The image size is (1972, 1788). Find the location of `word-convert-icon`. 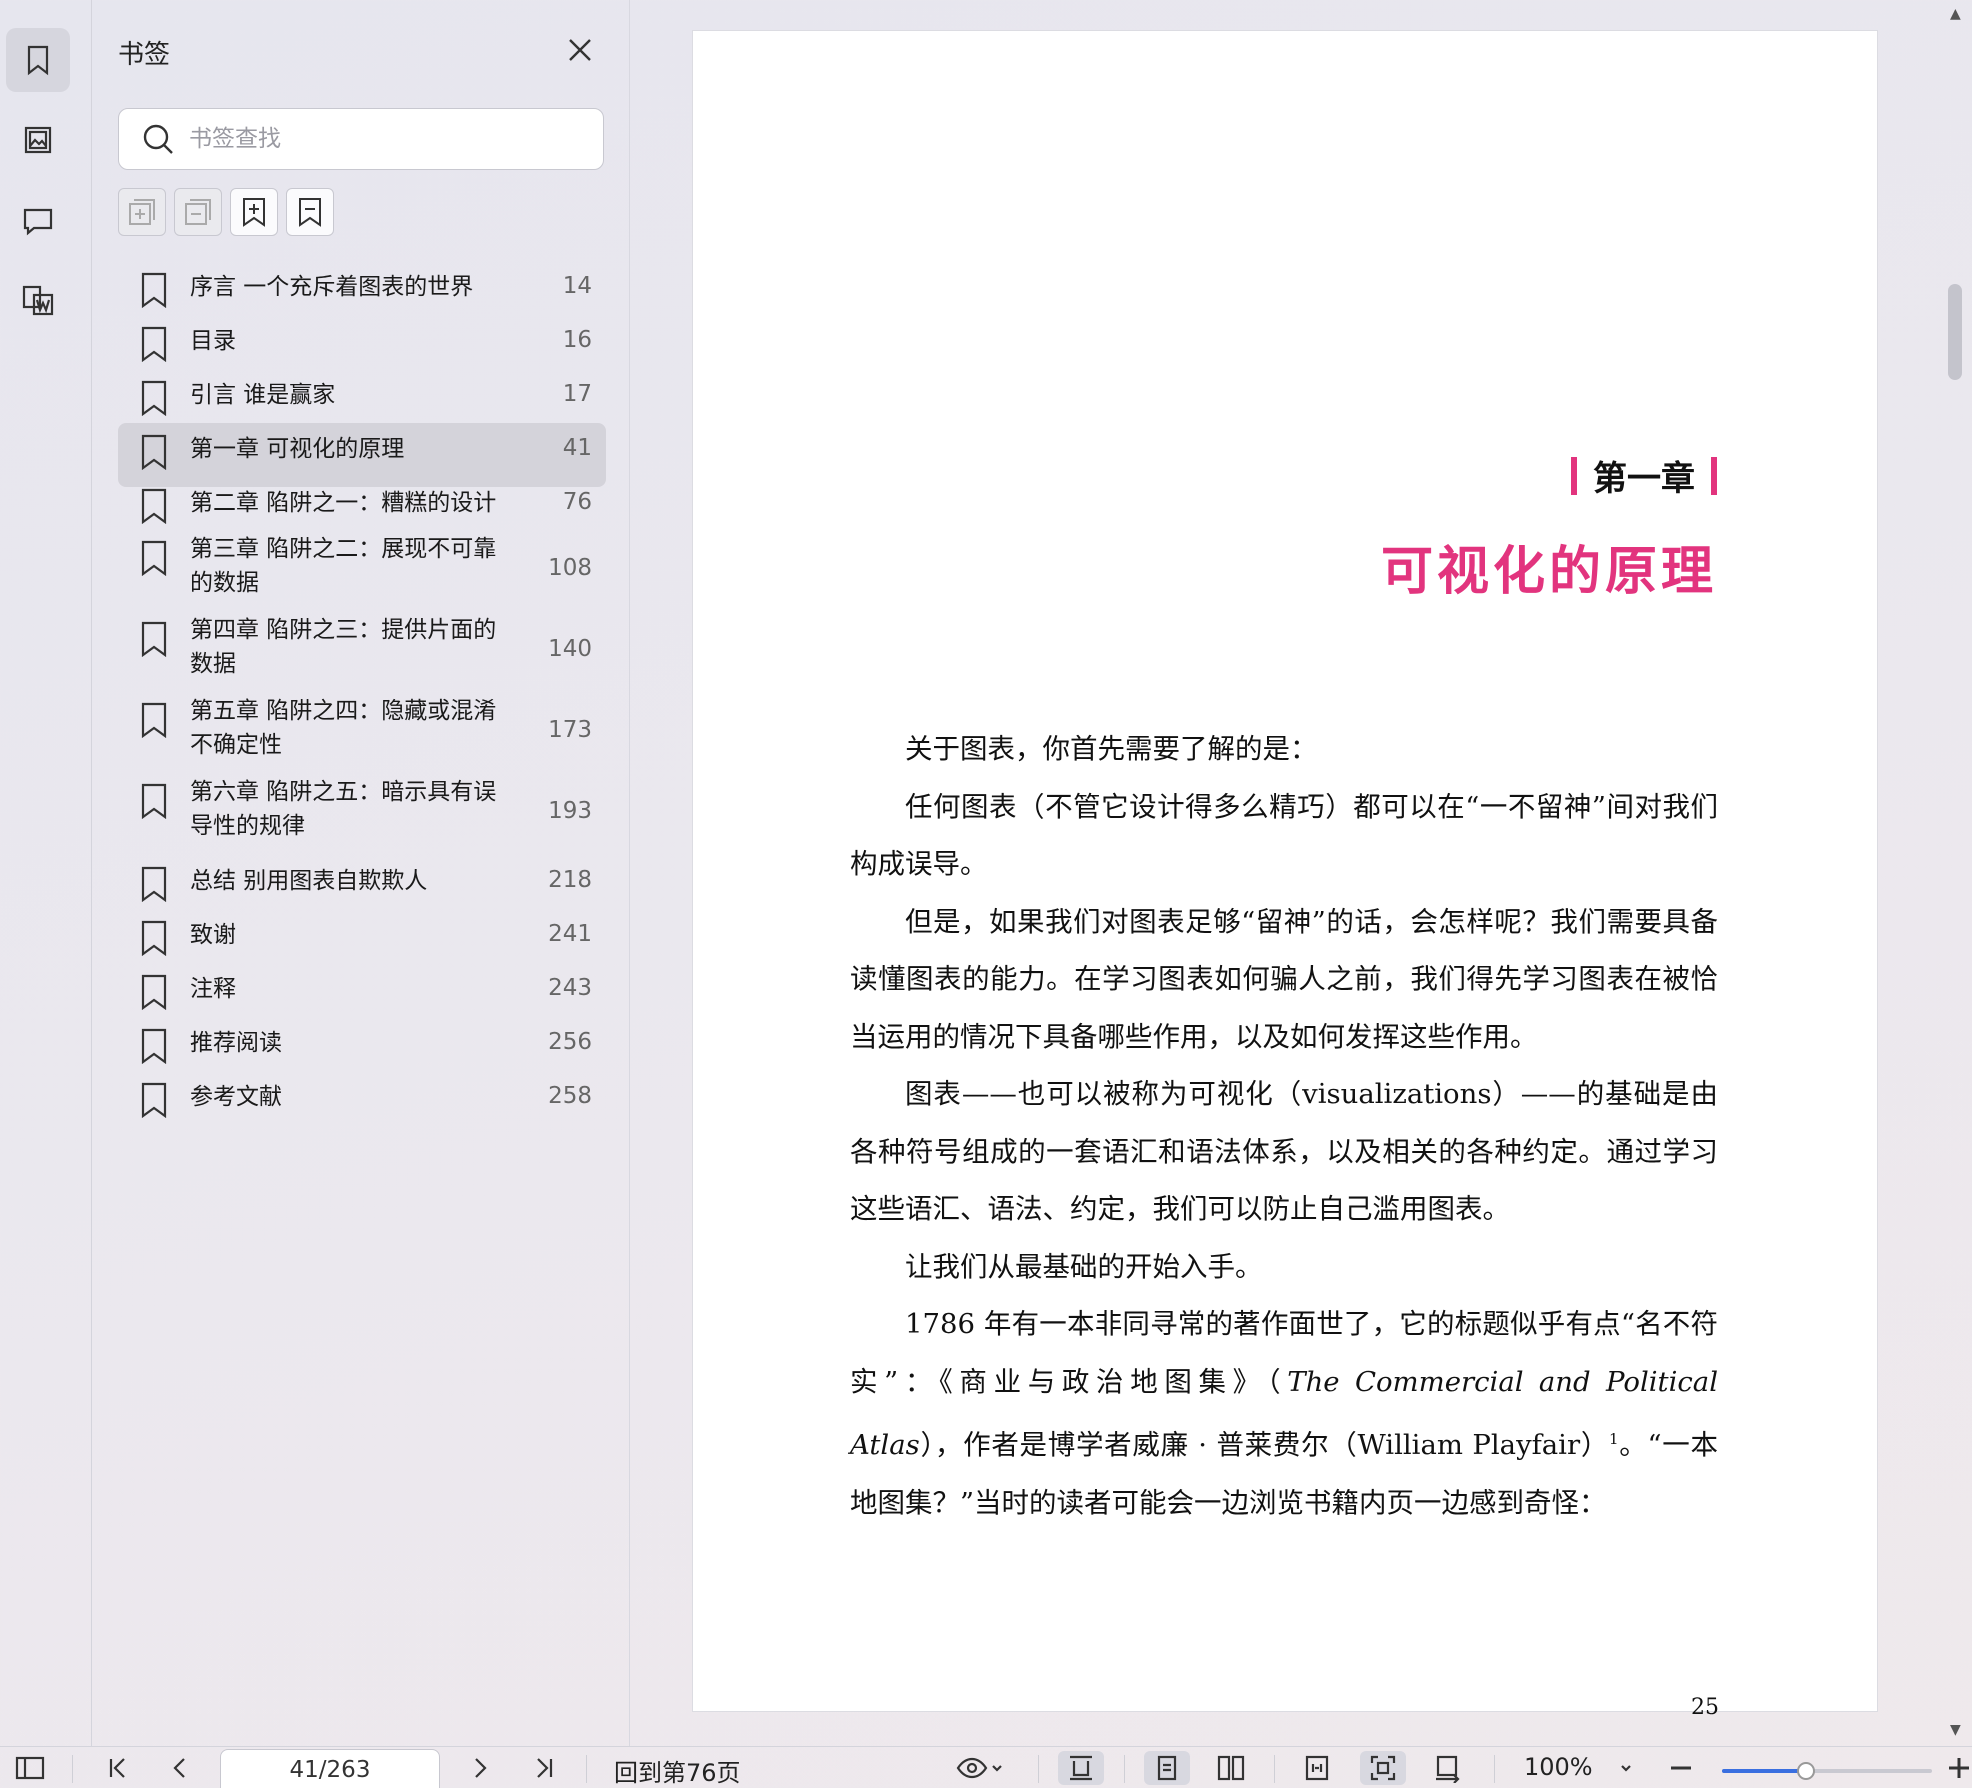

word-convert-icon is located at coordinates (38, 300).